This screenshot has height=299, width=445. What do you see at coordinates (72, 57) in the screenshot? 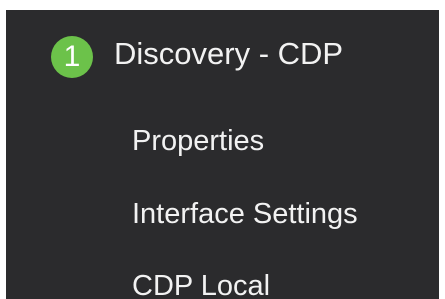
I see `step-number-badge: 1` at bounding box center [72, 57].